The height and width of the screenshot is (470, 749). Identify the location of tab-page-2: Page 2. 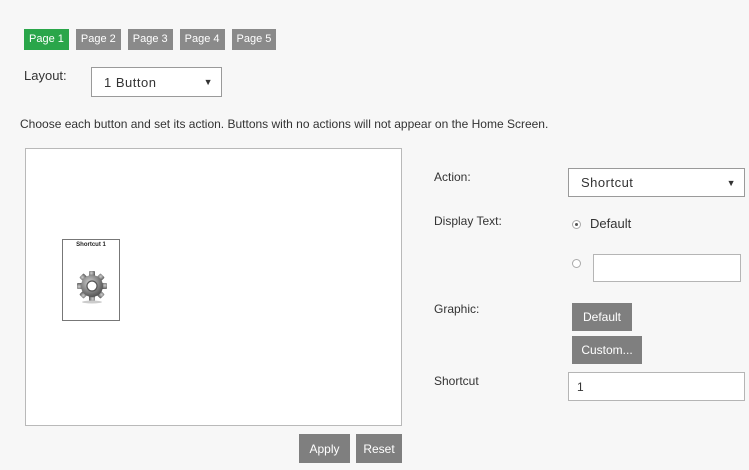
(98, 39).